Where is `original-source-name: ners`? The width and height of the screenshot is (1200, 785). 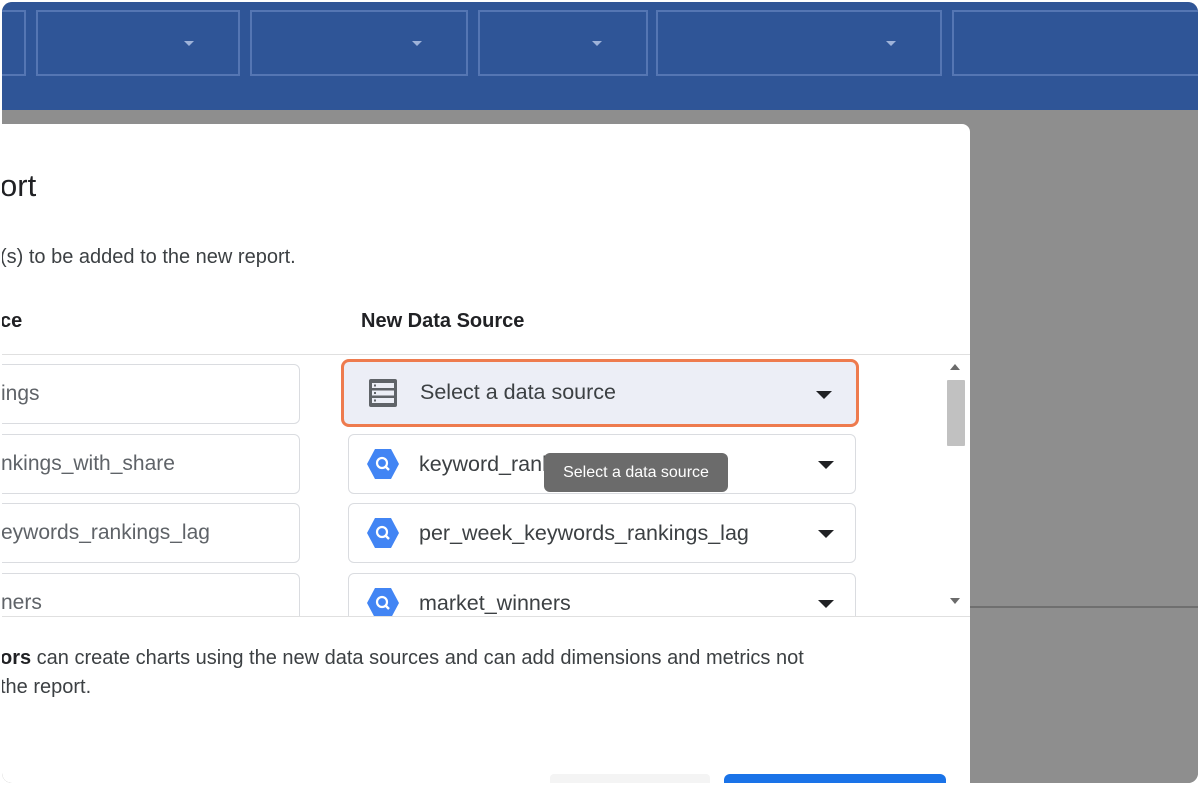
original-source-name: ners is located at coordinates (22, 602).